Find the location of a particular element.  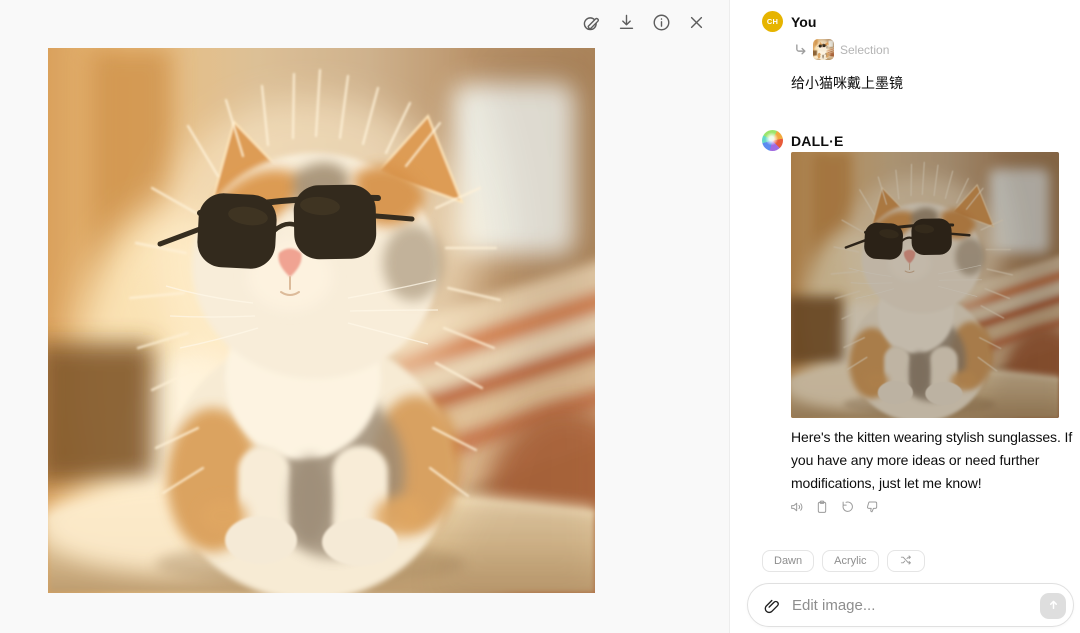

info-icon is located at coordinates (661, 22).